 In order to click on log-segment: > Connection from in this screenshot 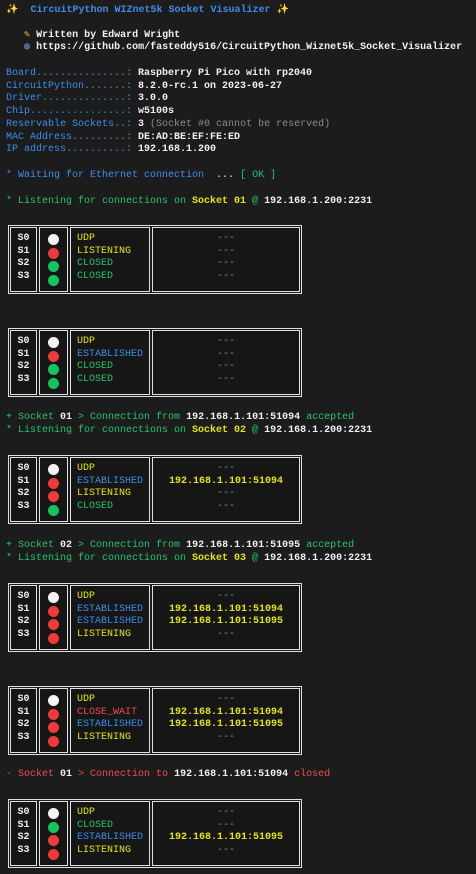, I will do `click(129, 417)`.